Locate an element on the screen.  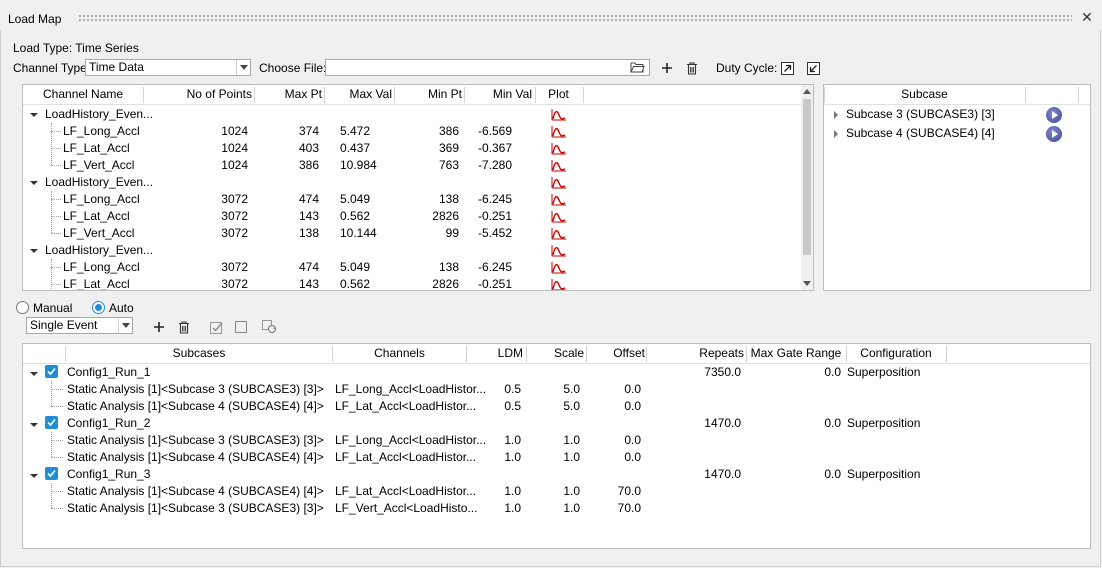
folder-icon is located at coordinates (637, 67).